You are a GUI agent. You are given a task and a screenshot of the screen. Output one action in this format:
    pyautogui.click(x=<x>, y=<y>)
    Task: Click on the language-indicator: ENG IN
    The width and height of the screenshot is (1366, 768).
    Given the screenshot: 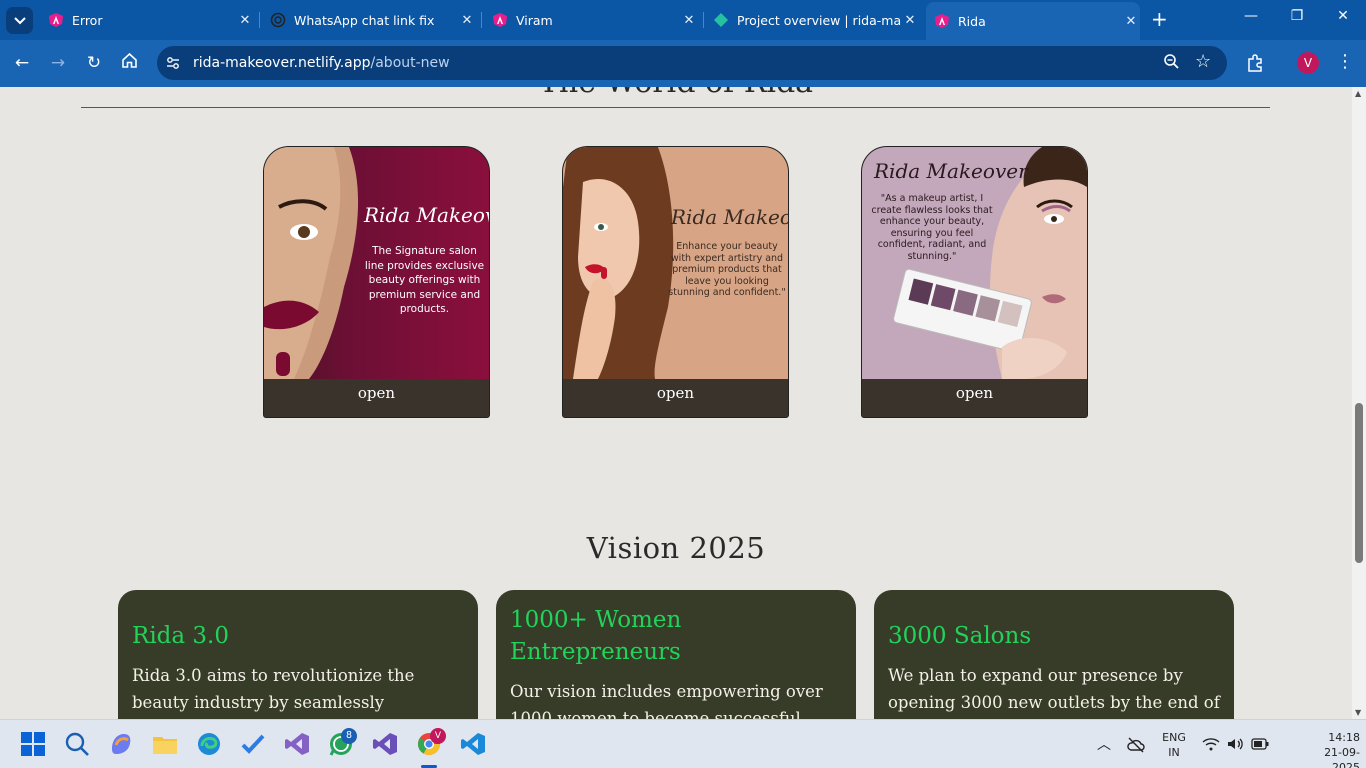 What is the action you would take?
    pyautogui.click(x=1174, y=745)
    